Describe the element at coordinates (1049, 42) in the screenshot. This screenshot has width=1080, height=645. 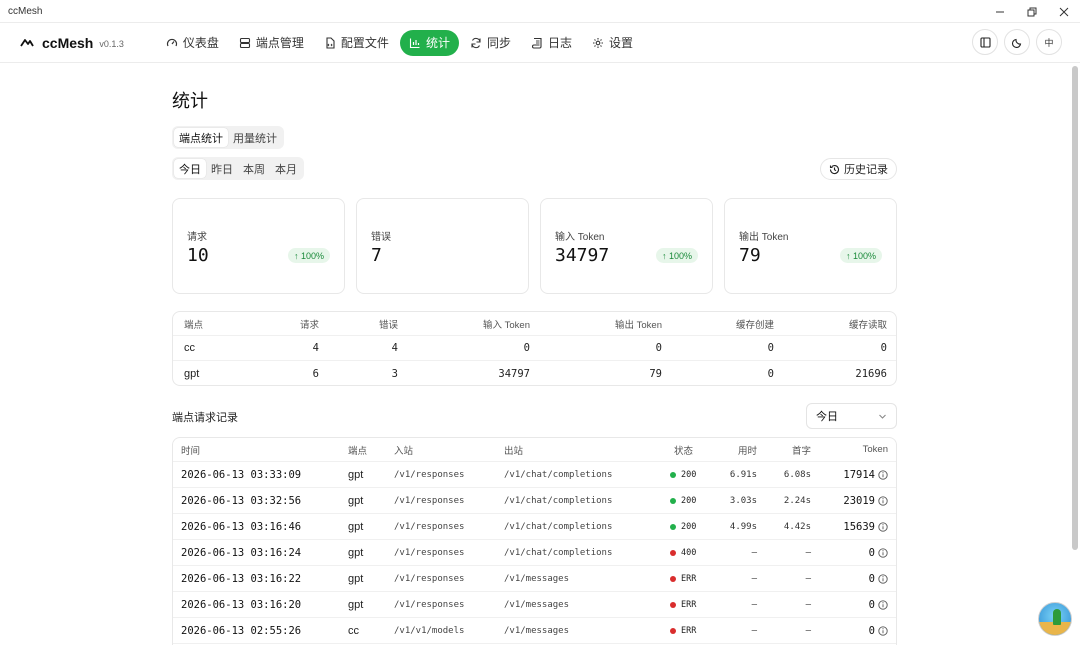
I see `language-toggle-button: 中` at that location.